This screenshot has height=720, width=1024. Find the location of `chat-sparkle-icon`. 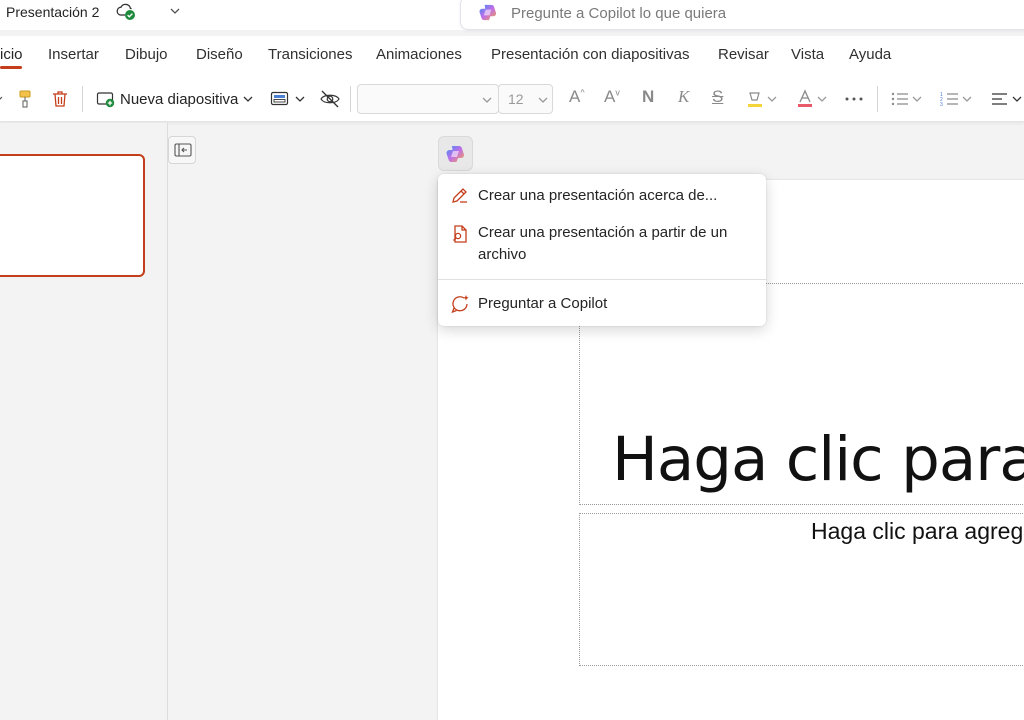

chat-sparkle-icon is located at coordinates (460, 306).